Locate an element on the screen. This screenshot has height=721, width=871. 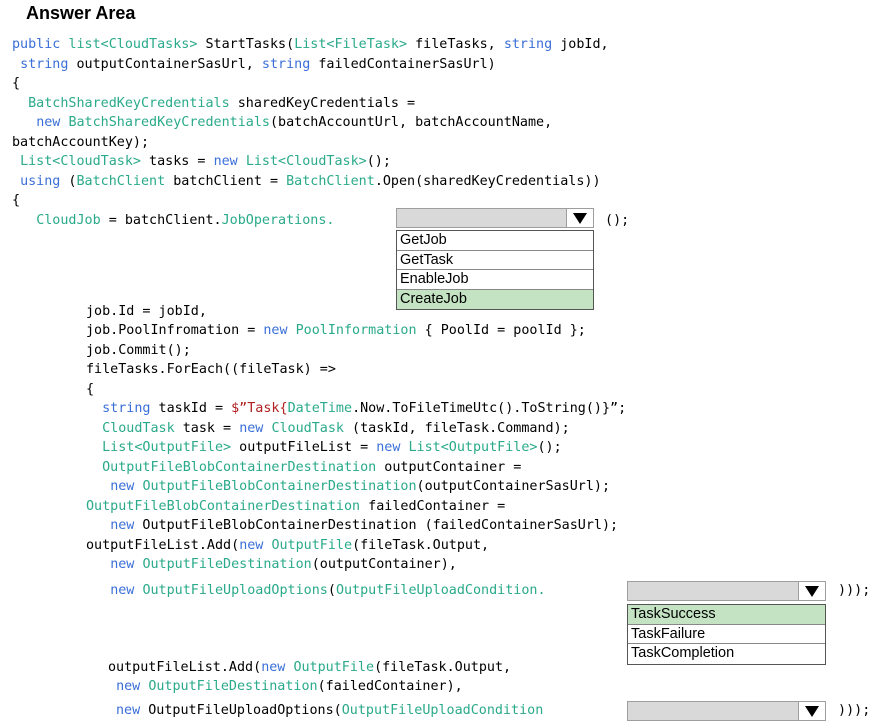
option-tasksuccess: TaskSuccess is located at coordinates (726, 615).